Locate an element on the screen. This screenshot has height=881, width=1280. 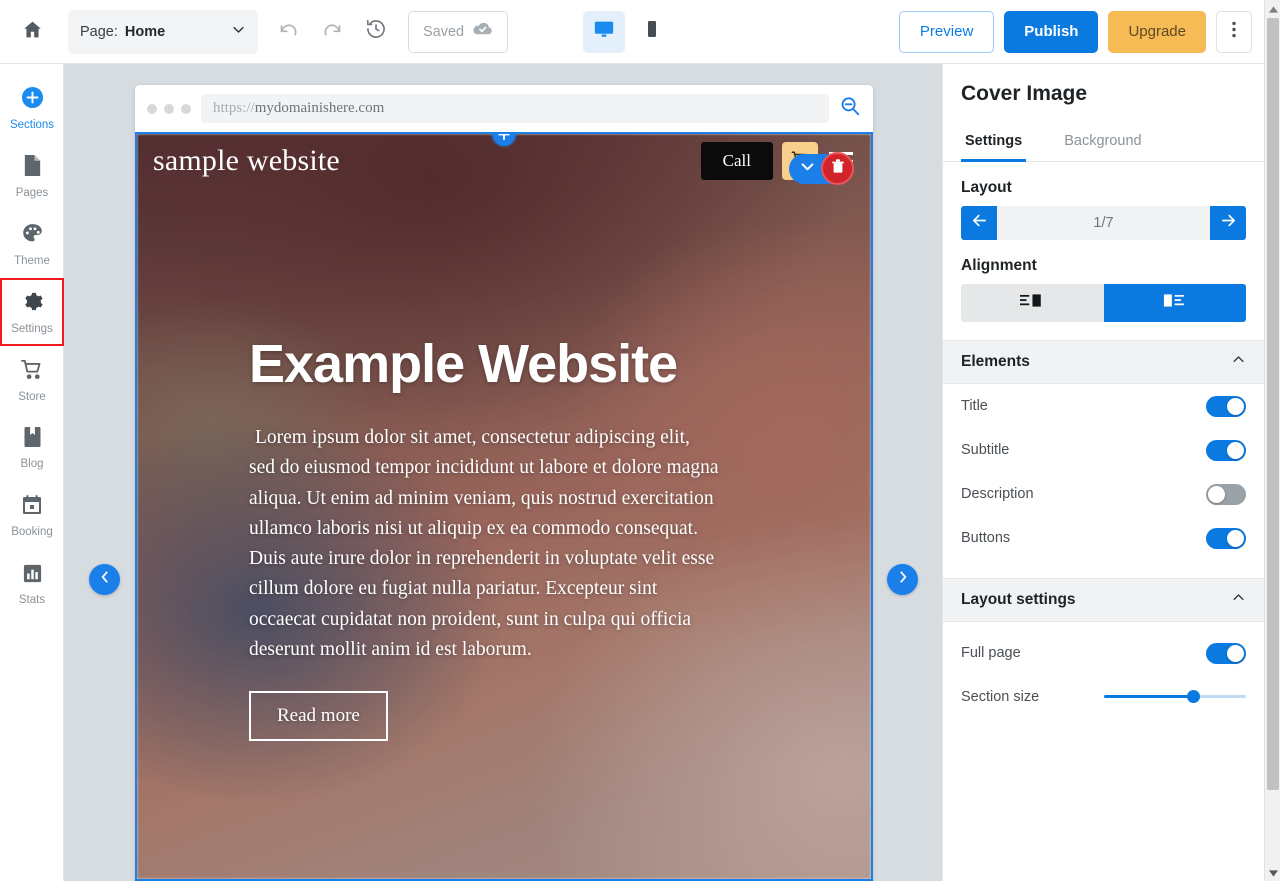
section-delete-button is located at coordinates (837, 168).